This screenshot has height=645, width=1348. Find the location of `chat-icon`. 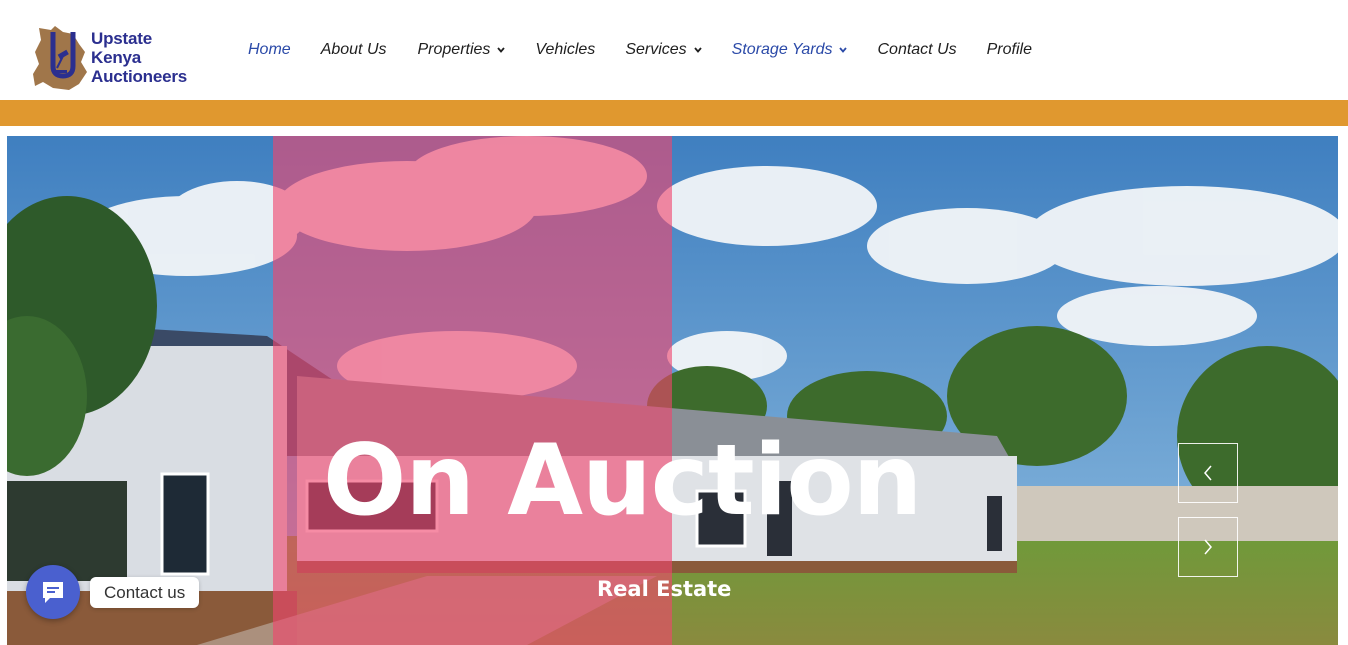

chat-icon is located at coordinates (53, 592).